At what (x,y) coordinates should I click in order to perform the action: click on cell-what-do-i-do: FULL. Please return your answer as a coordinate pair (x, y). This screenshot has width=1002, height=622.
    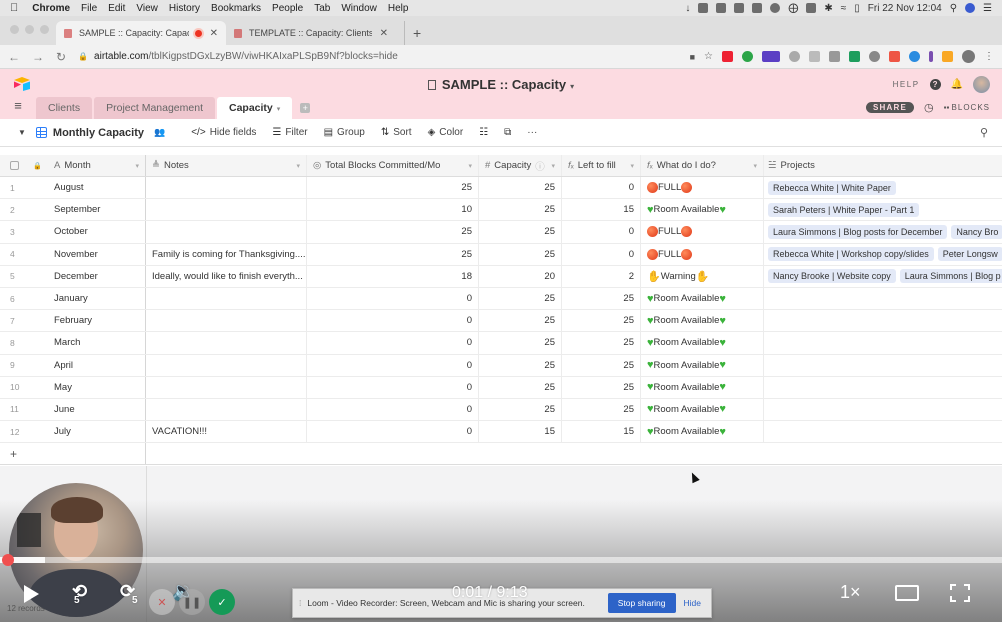
    Looking at the image, I should click on (702, 232).